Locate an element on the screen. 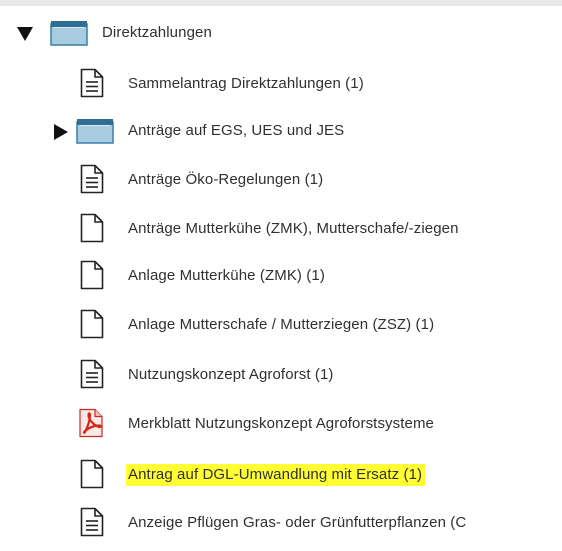 This screenshot has width=562, height=551. top-scroll-strip is located at coordinates (281, 3).